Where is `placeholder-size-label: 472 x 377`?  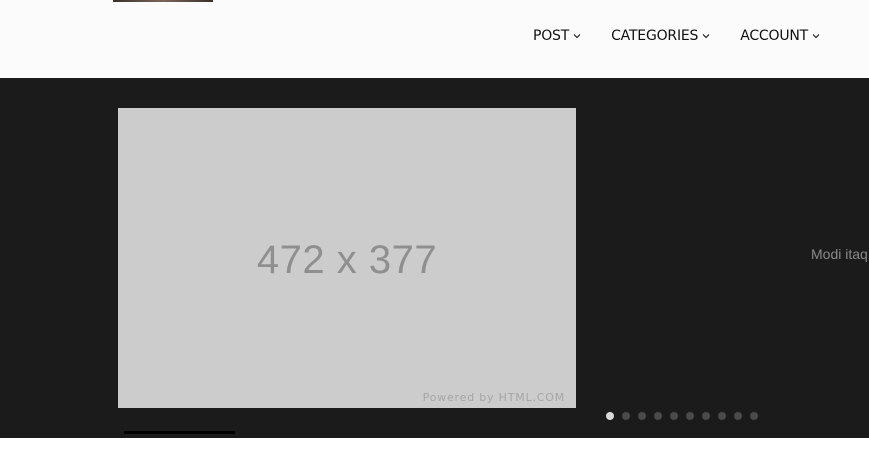
placeholder-size-label: 472 x 377 is located at coordinates (347, 260).